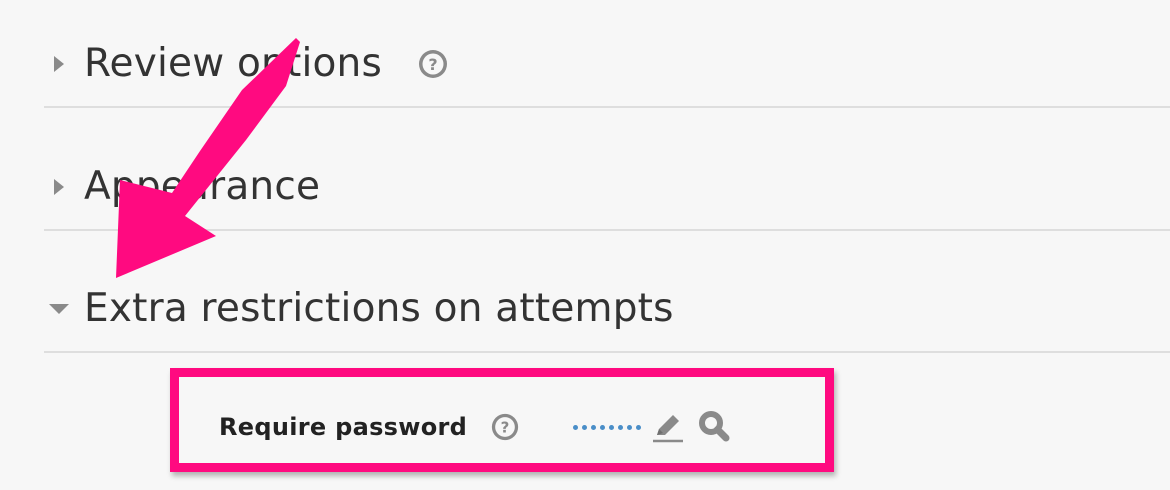  Describe the element at coordinates (202, 186) in the screenshot. I see `section-title: Appearance` at that location.